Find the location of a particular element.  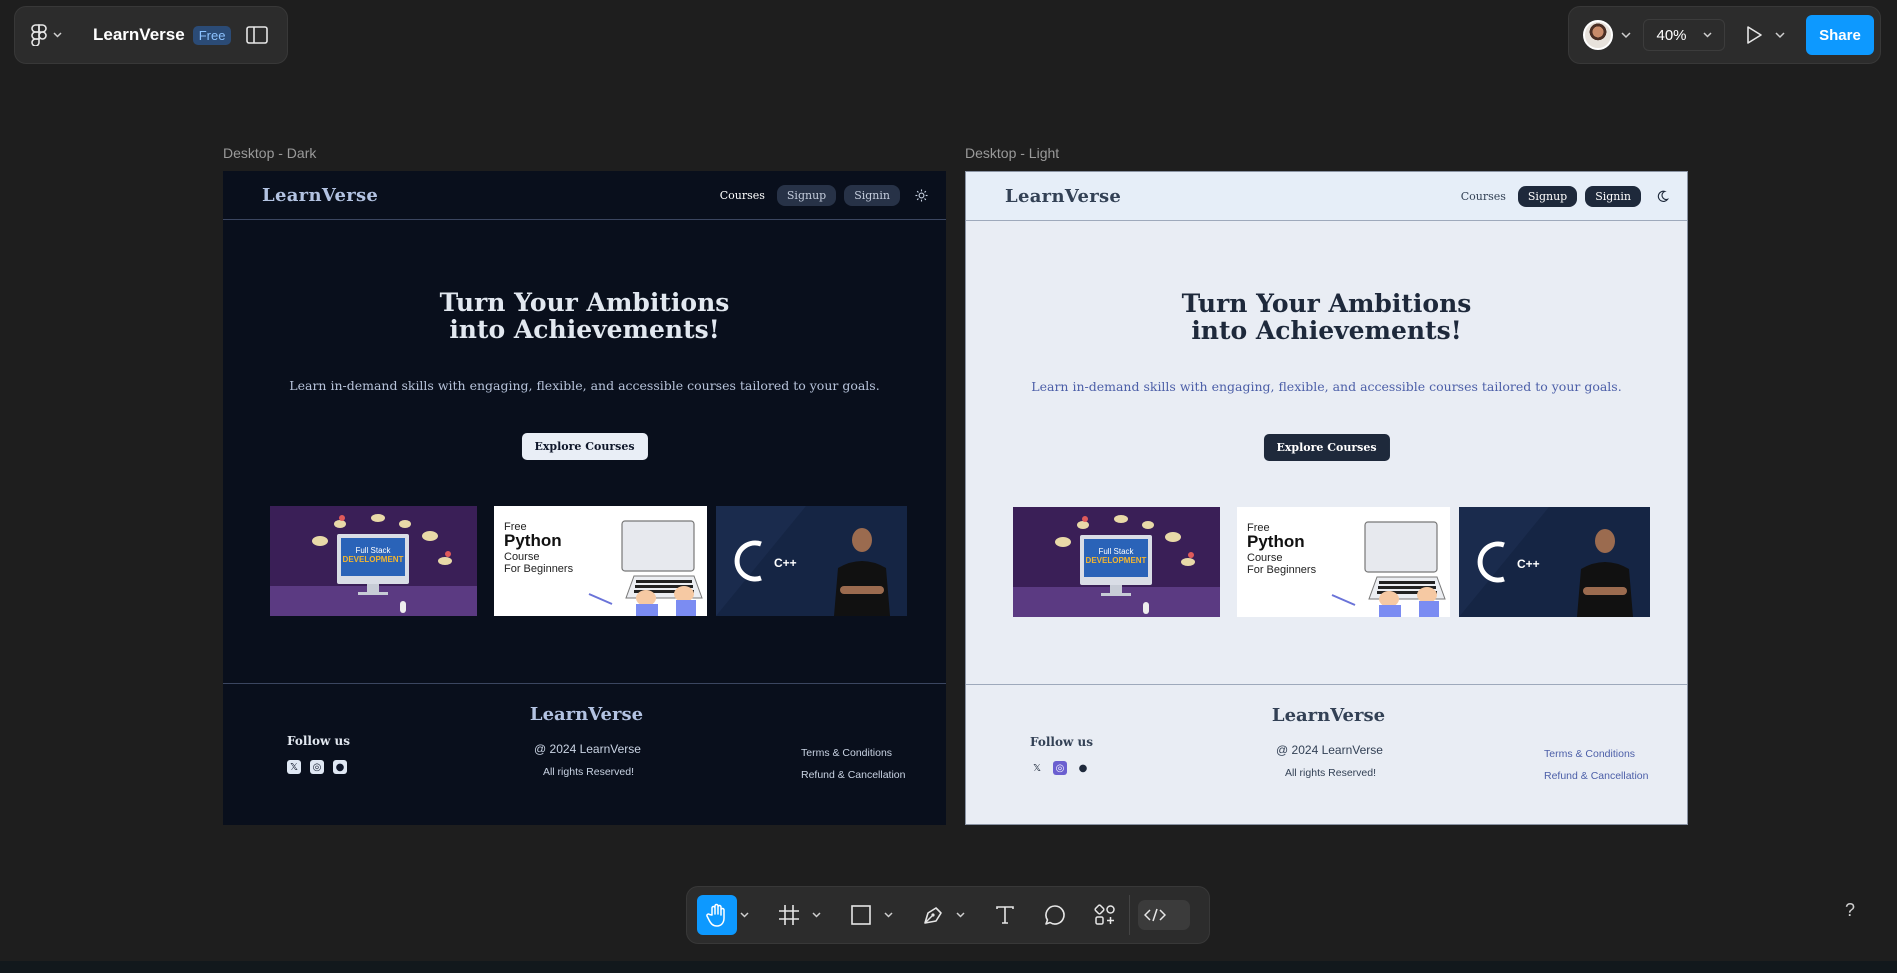

comment-tool-button is located at coordinates (1055, 915).